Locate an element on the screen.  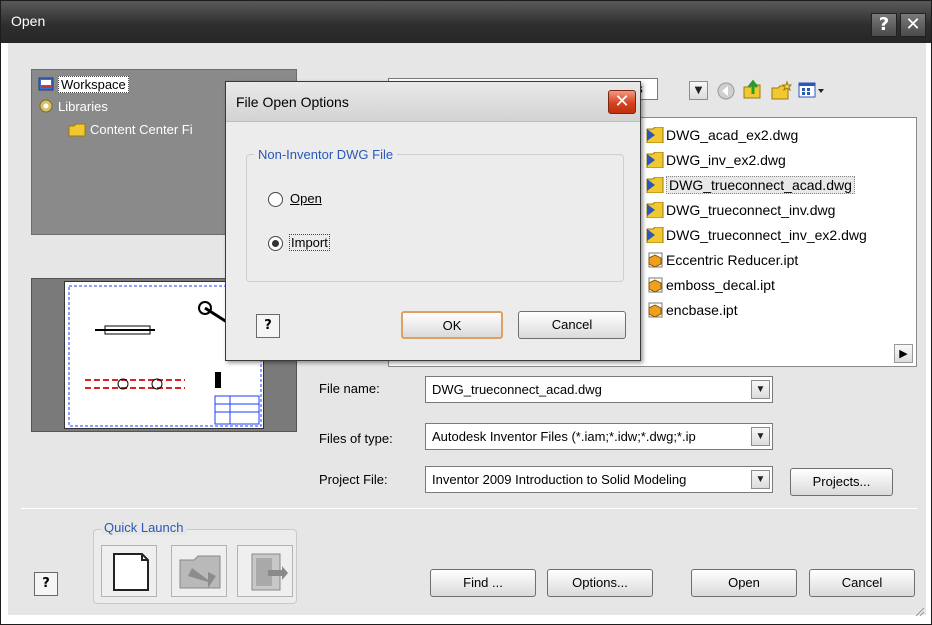
window-title: Open is located at coordinates (28, 21).